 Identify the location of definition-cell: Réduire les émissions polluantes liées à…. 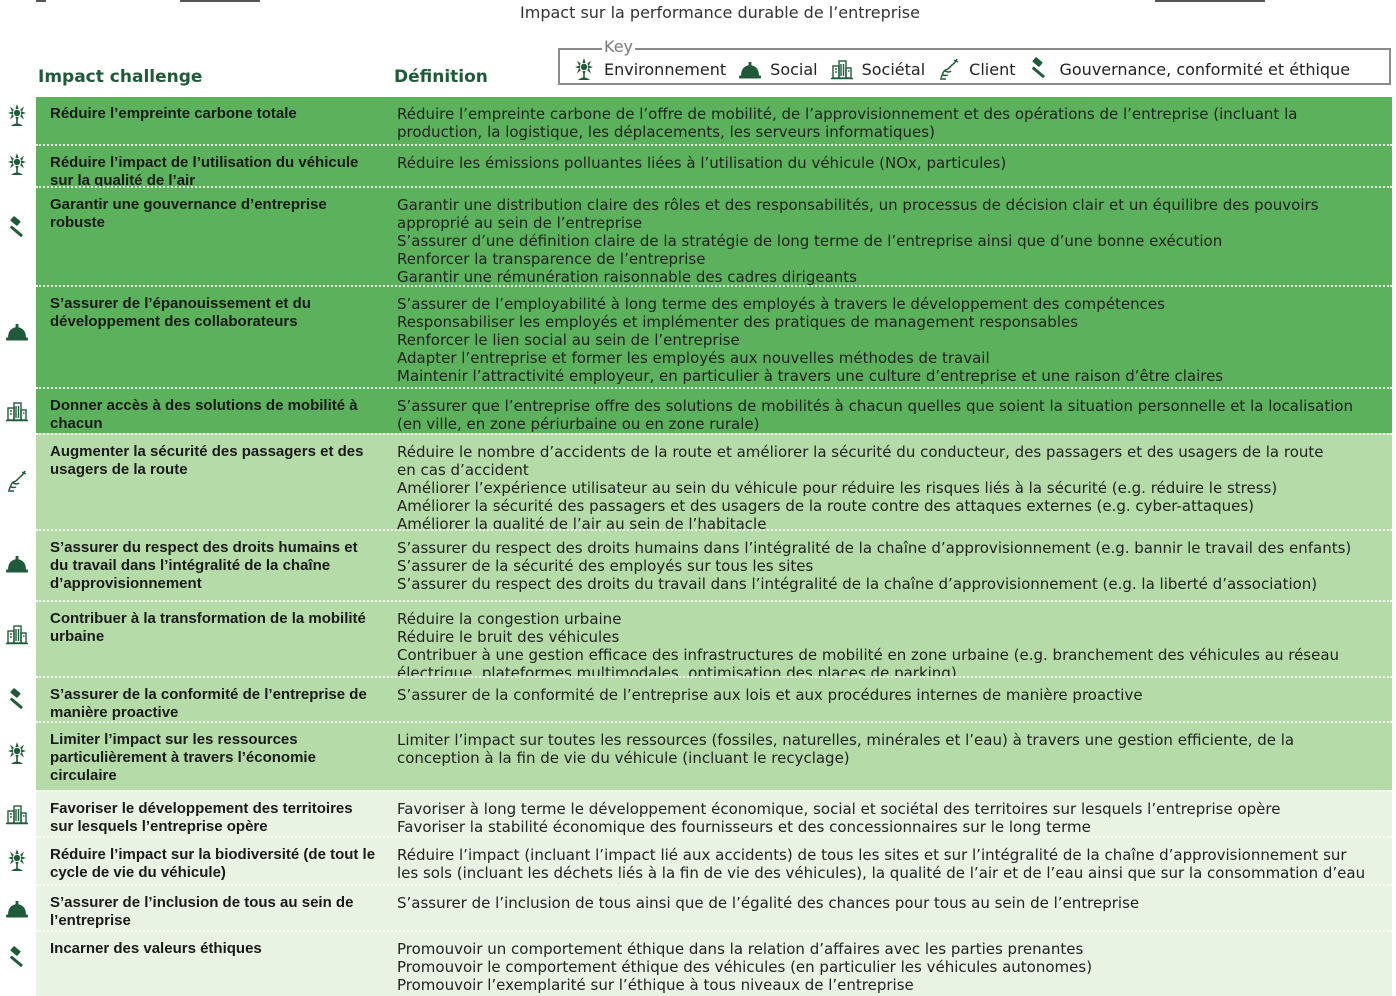
(892, 163).